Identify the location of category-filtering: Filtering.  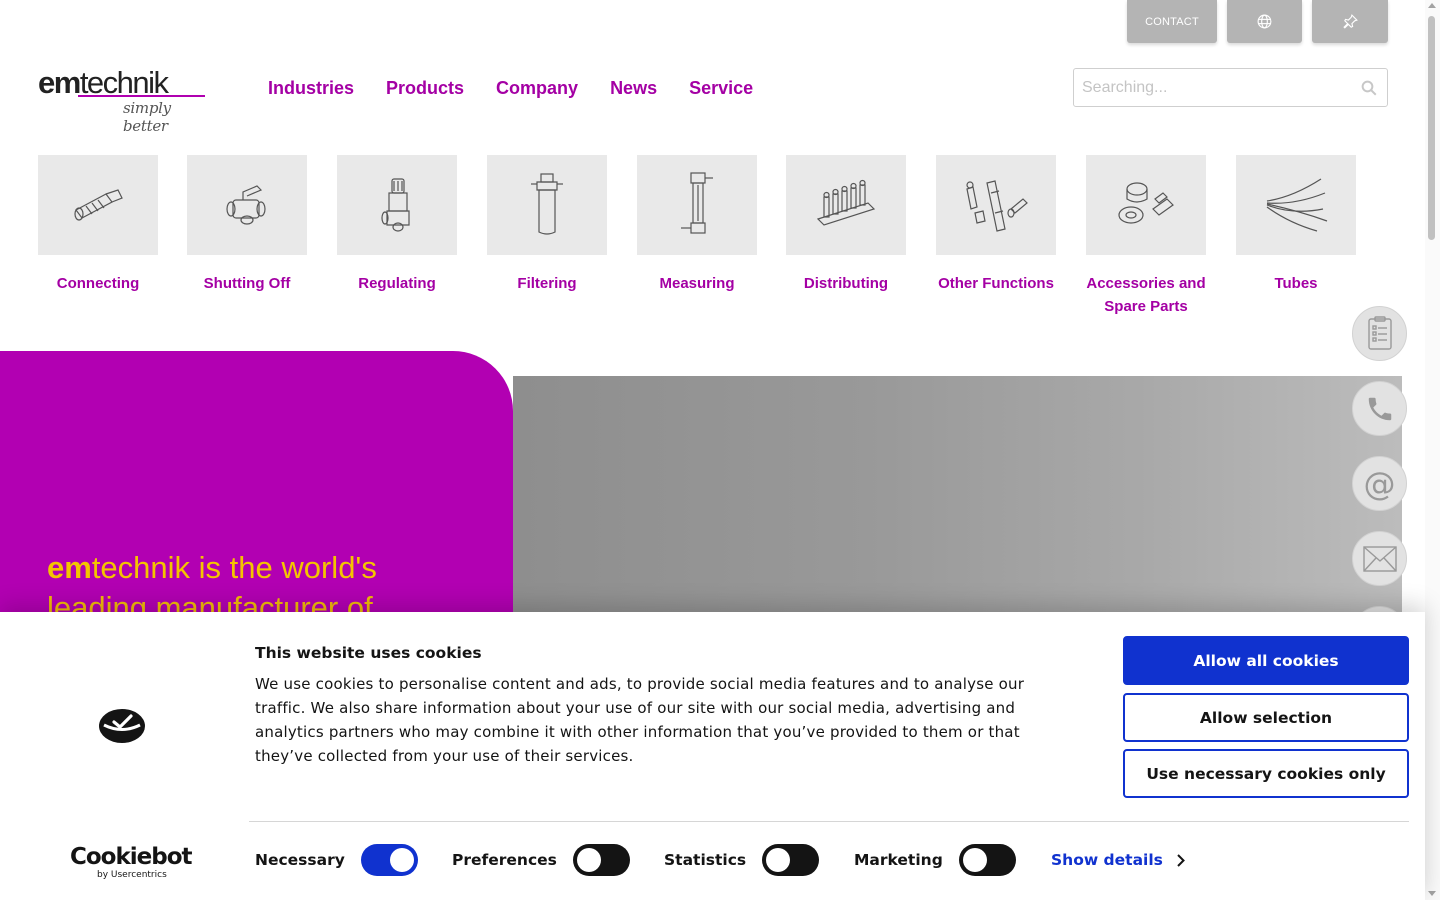
(547, 225).